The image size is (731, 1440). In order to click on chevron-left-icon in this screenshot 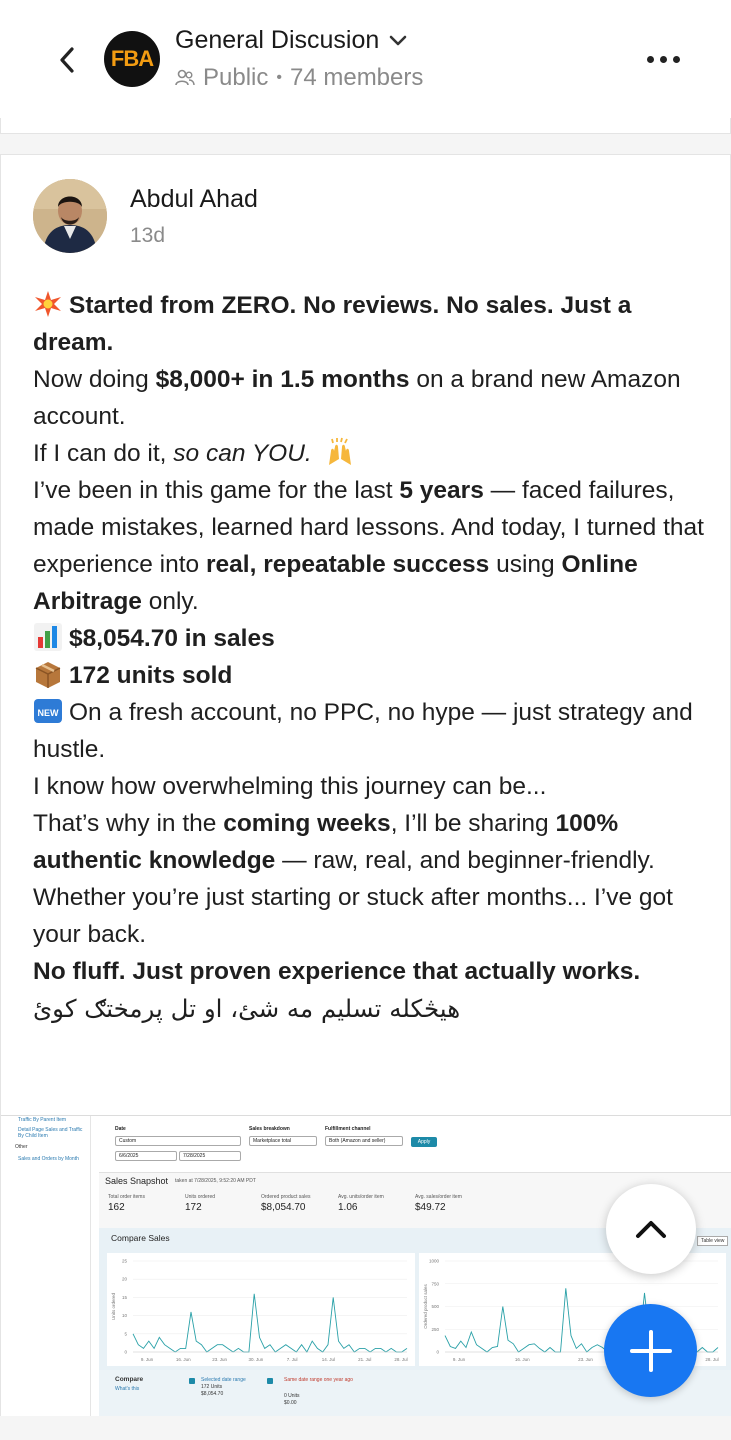, I will do `click(67, 60)`.